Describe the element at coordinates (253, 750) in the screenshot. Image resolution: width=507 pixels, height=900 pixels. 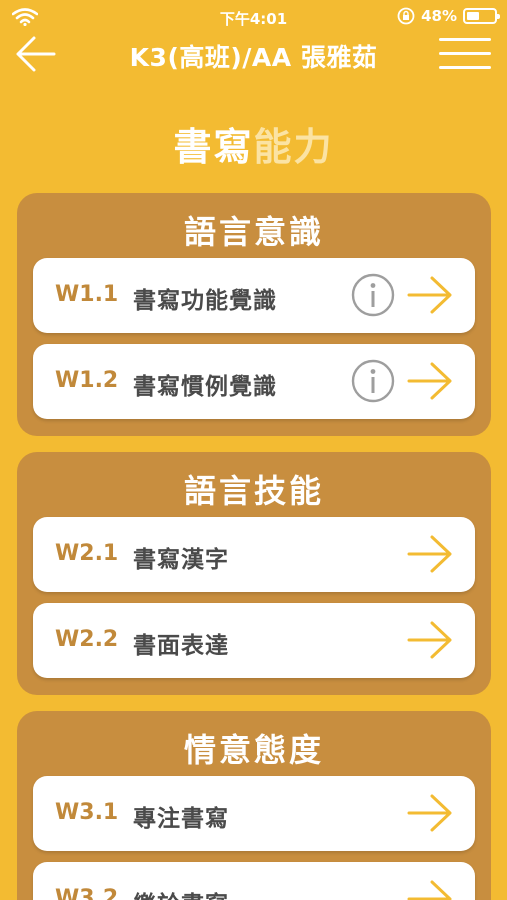
I see `section-title: 情意態度` at that location.